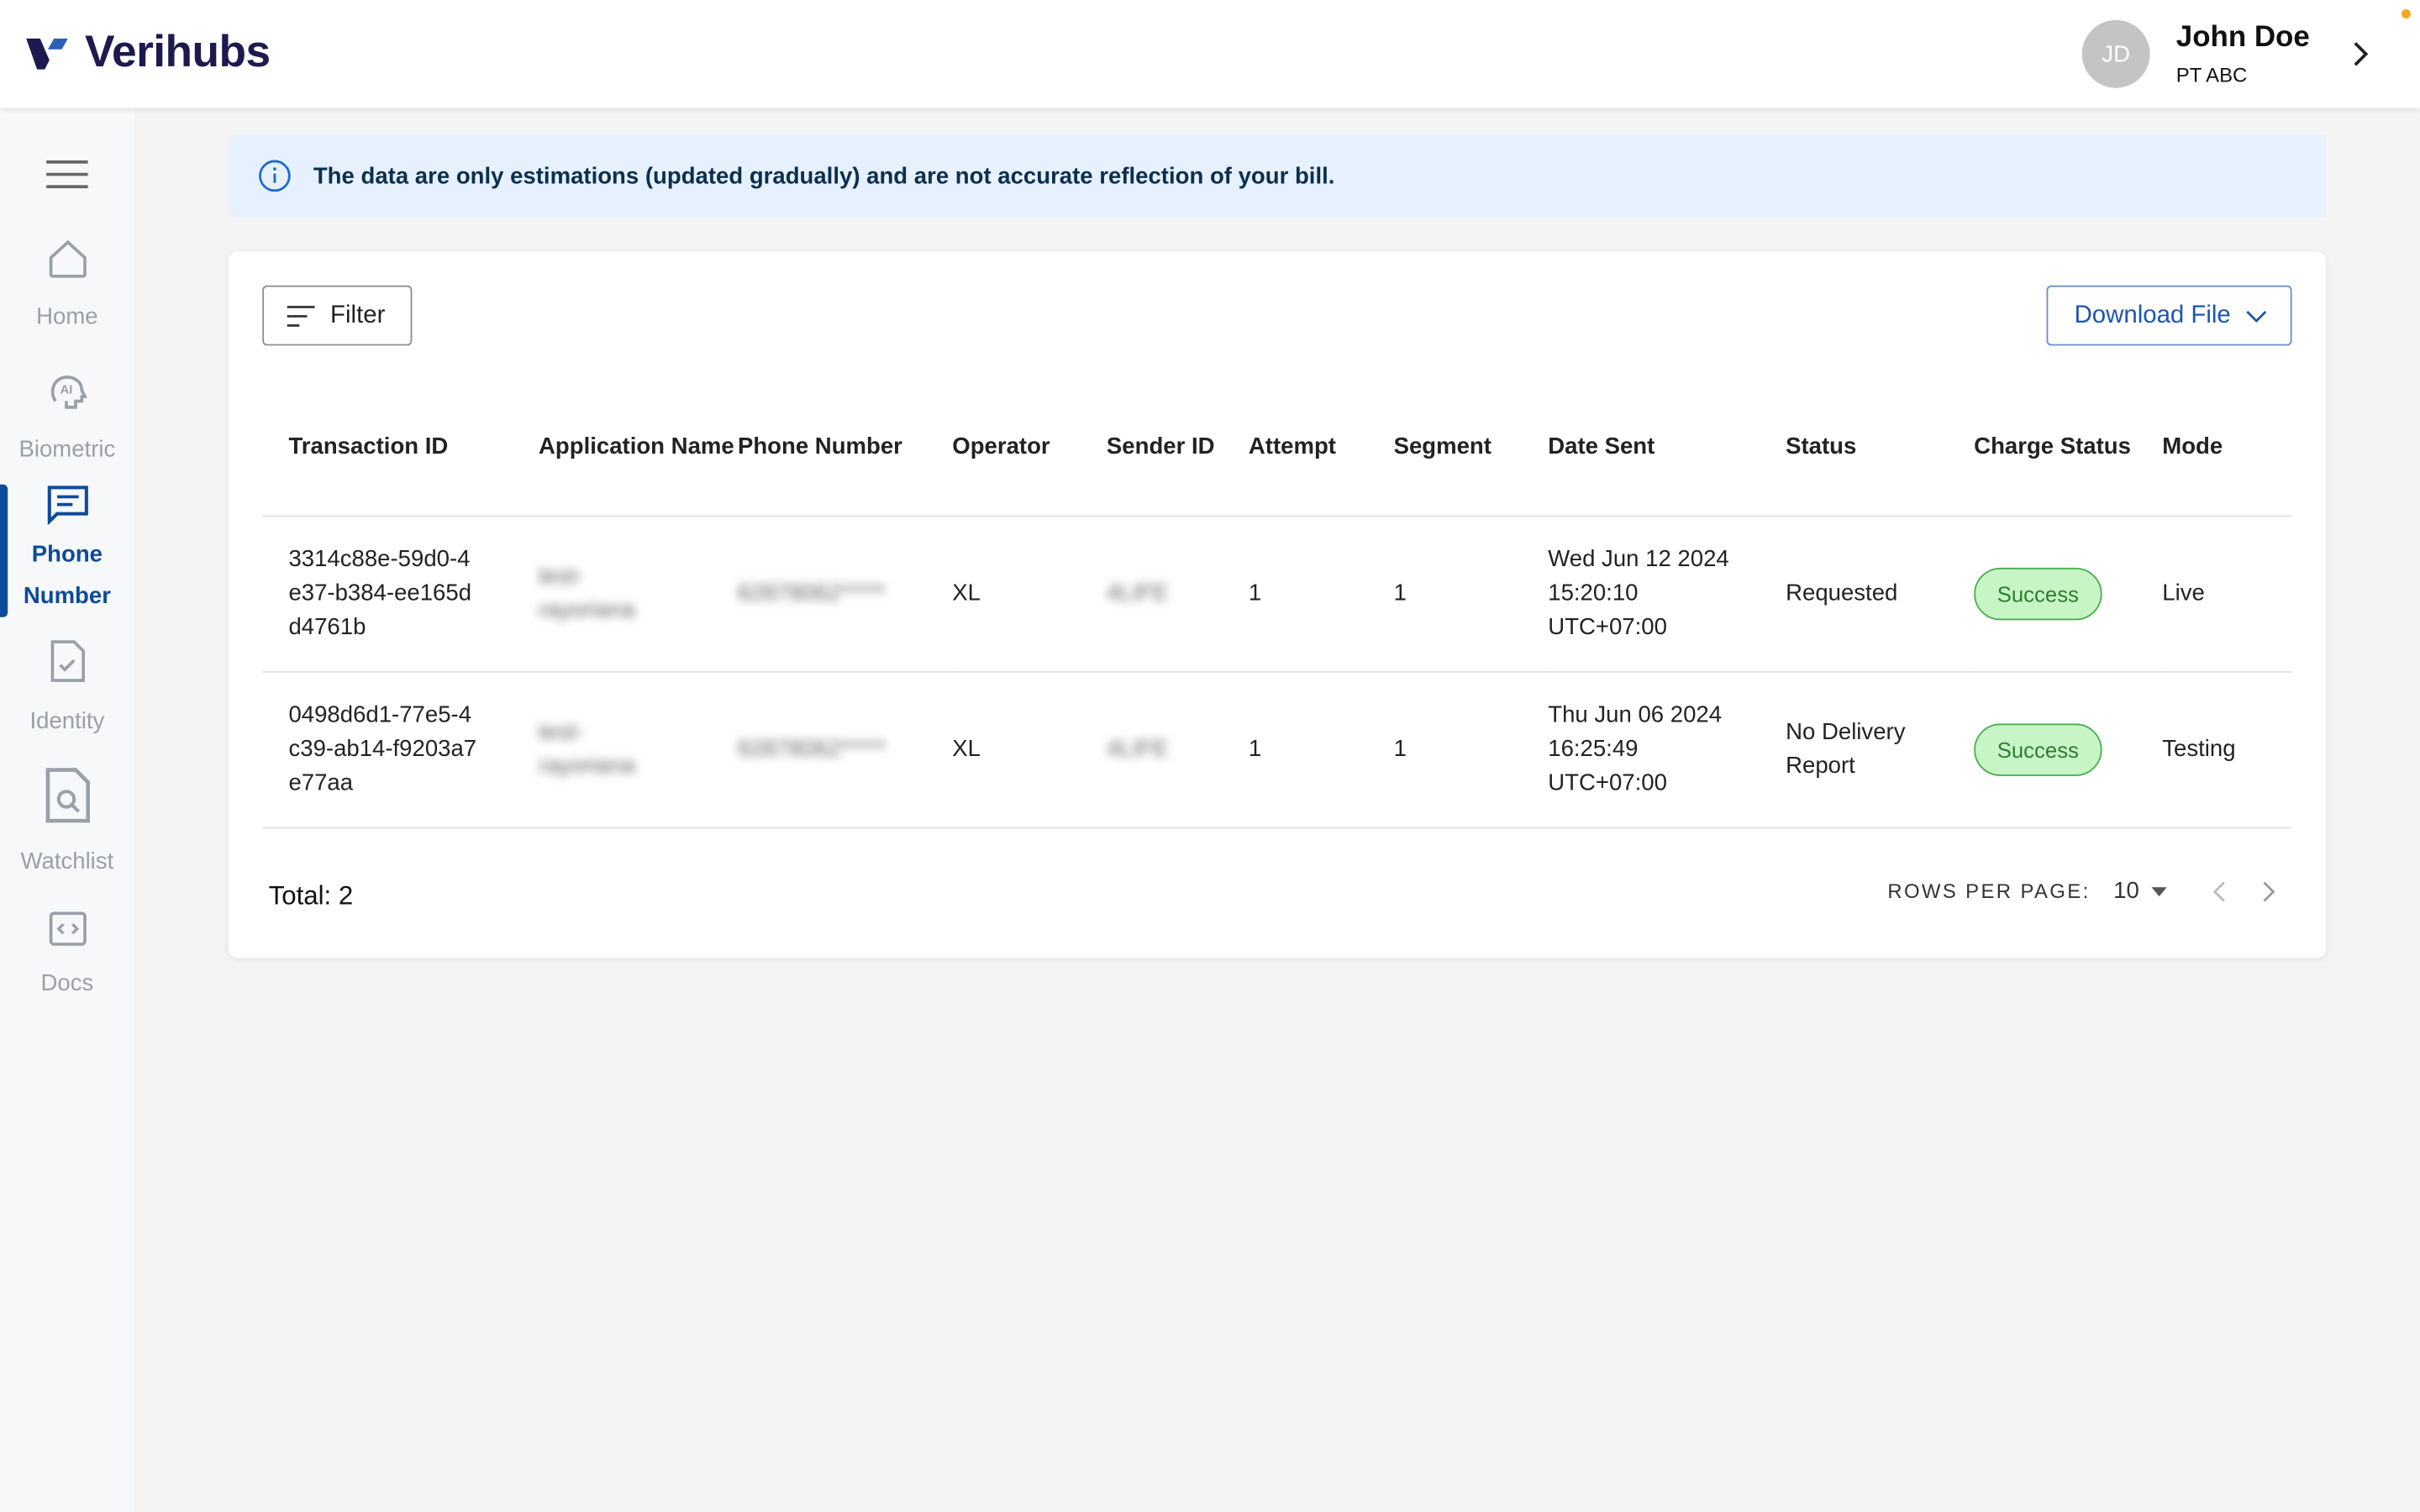 This screenshot has height=1512, width=2420. I want to click on sidebar-item-label: Biometric, so click(67, 450).